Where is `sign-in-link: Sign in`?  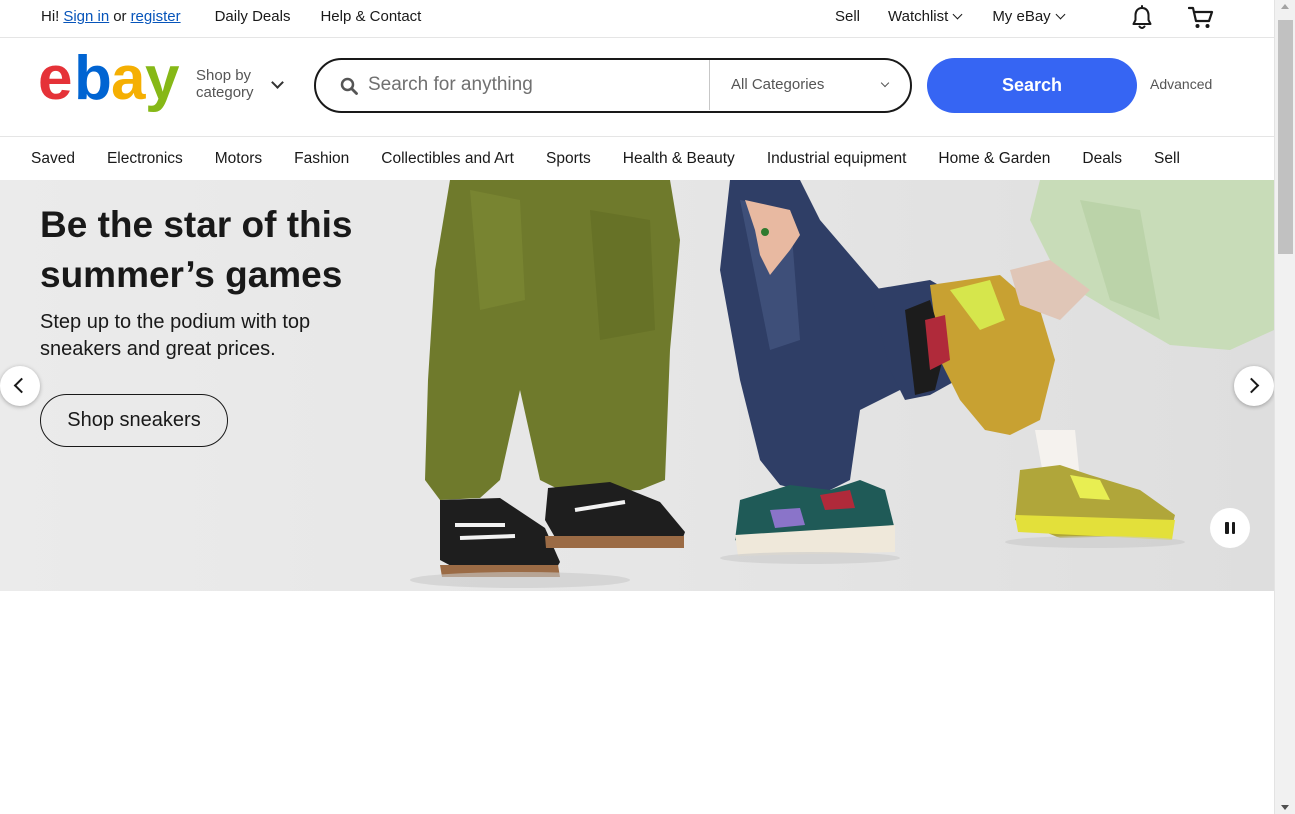 sign-in-link: Sign in is located at coordinates (86, 16).